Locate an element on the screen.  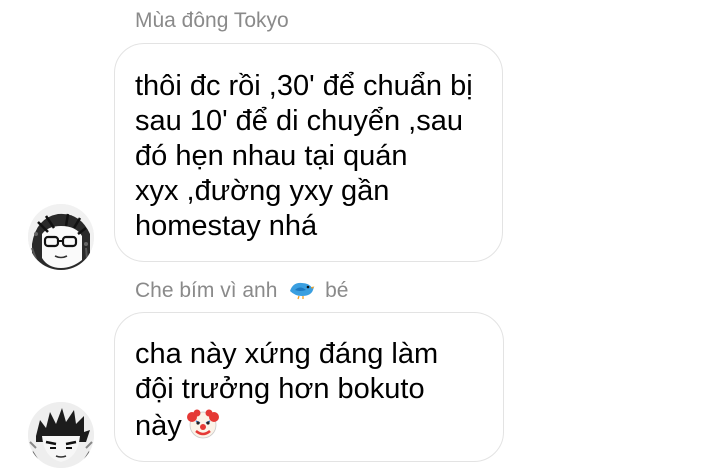
message-line: homestay nhá is located at coordinates (226, 226).